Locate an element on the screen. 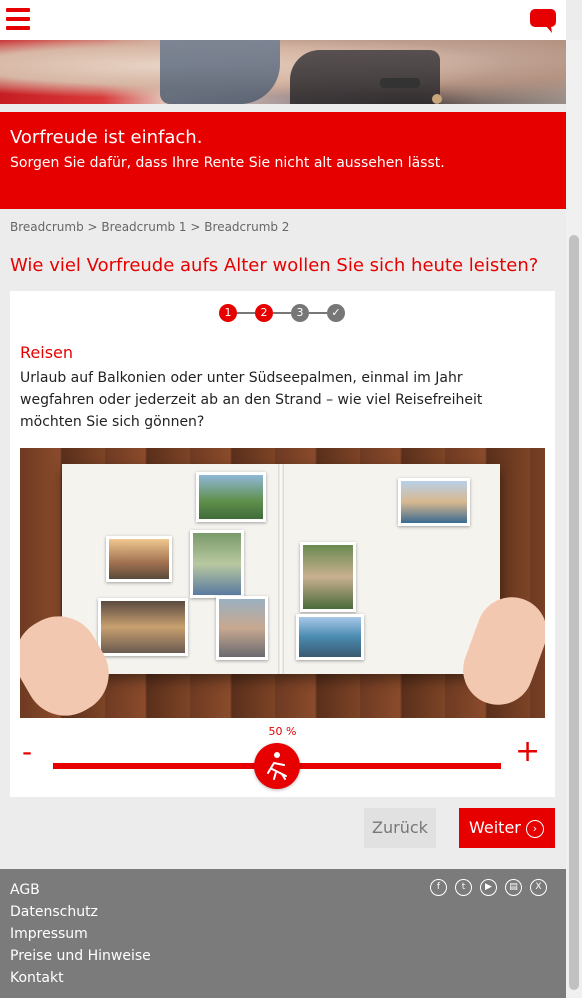  twitter-icon: t is located at coordinates (463, 887).